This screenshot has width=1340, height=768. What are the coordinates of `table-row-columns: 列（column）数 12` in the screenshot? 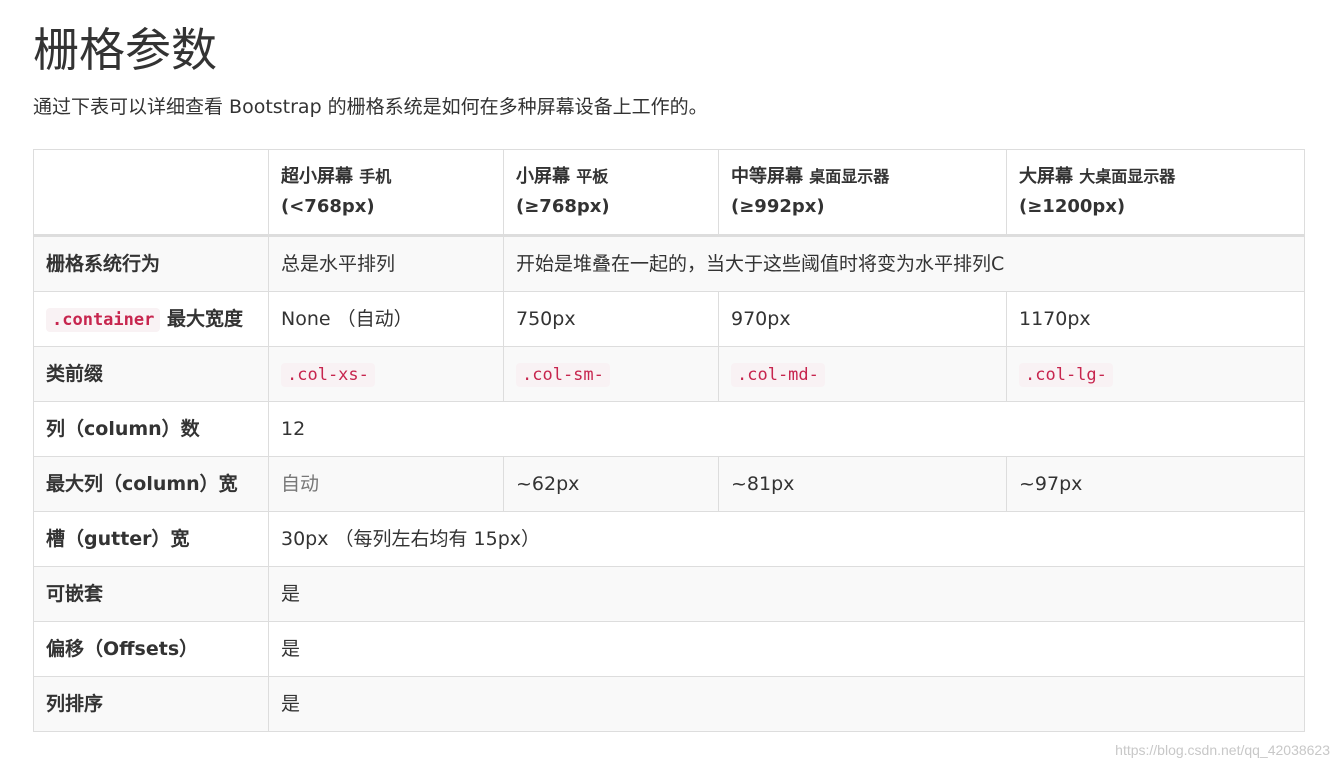 It's located at (669, 429).